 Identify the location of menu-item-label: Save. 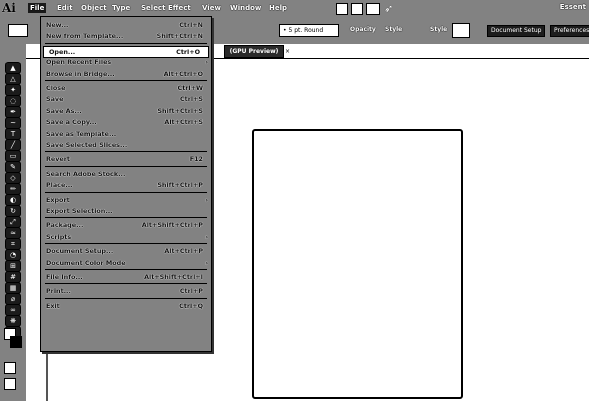
(55, 99).